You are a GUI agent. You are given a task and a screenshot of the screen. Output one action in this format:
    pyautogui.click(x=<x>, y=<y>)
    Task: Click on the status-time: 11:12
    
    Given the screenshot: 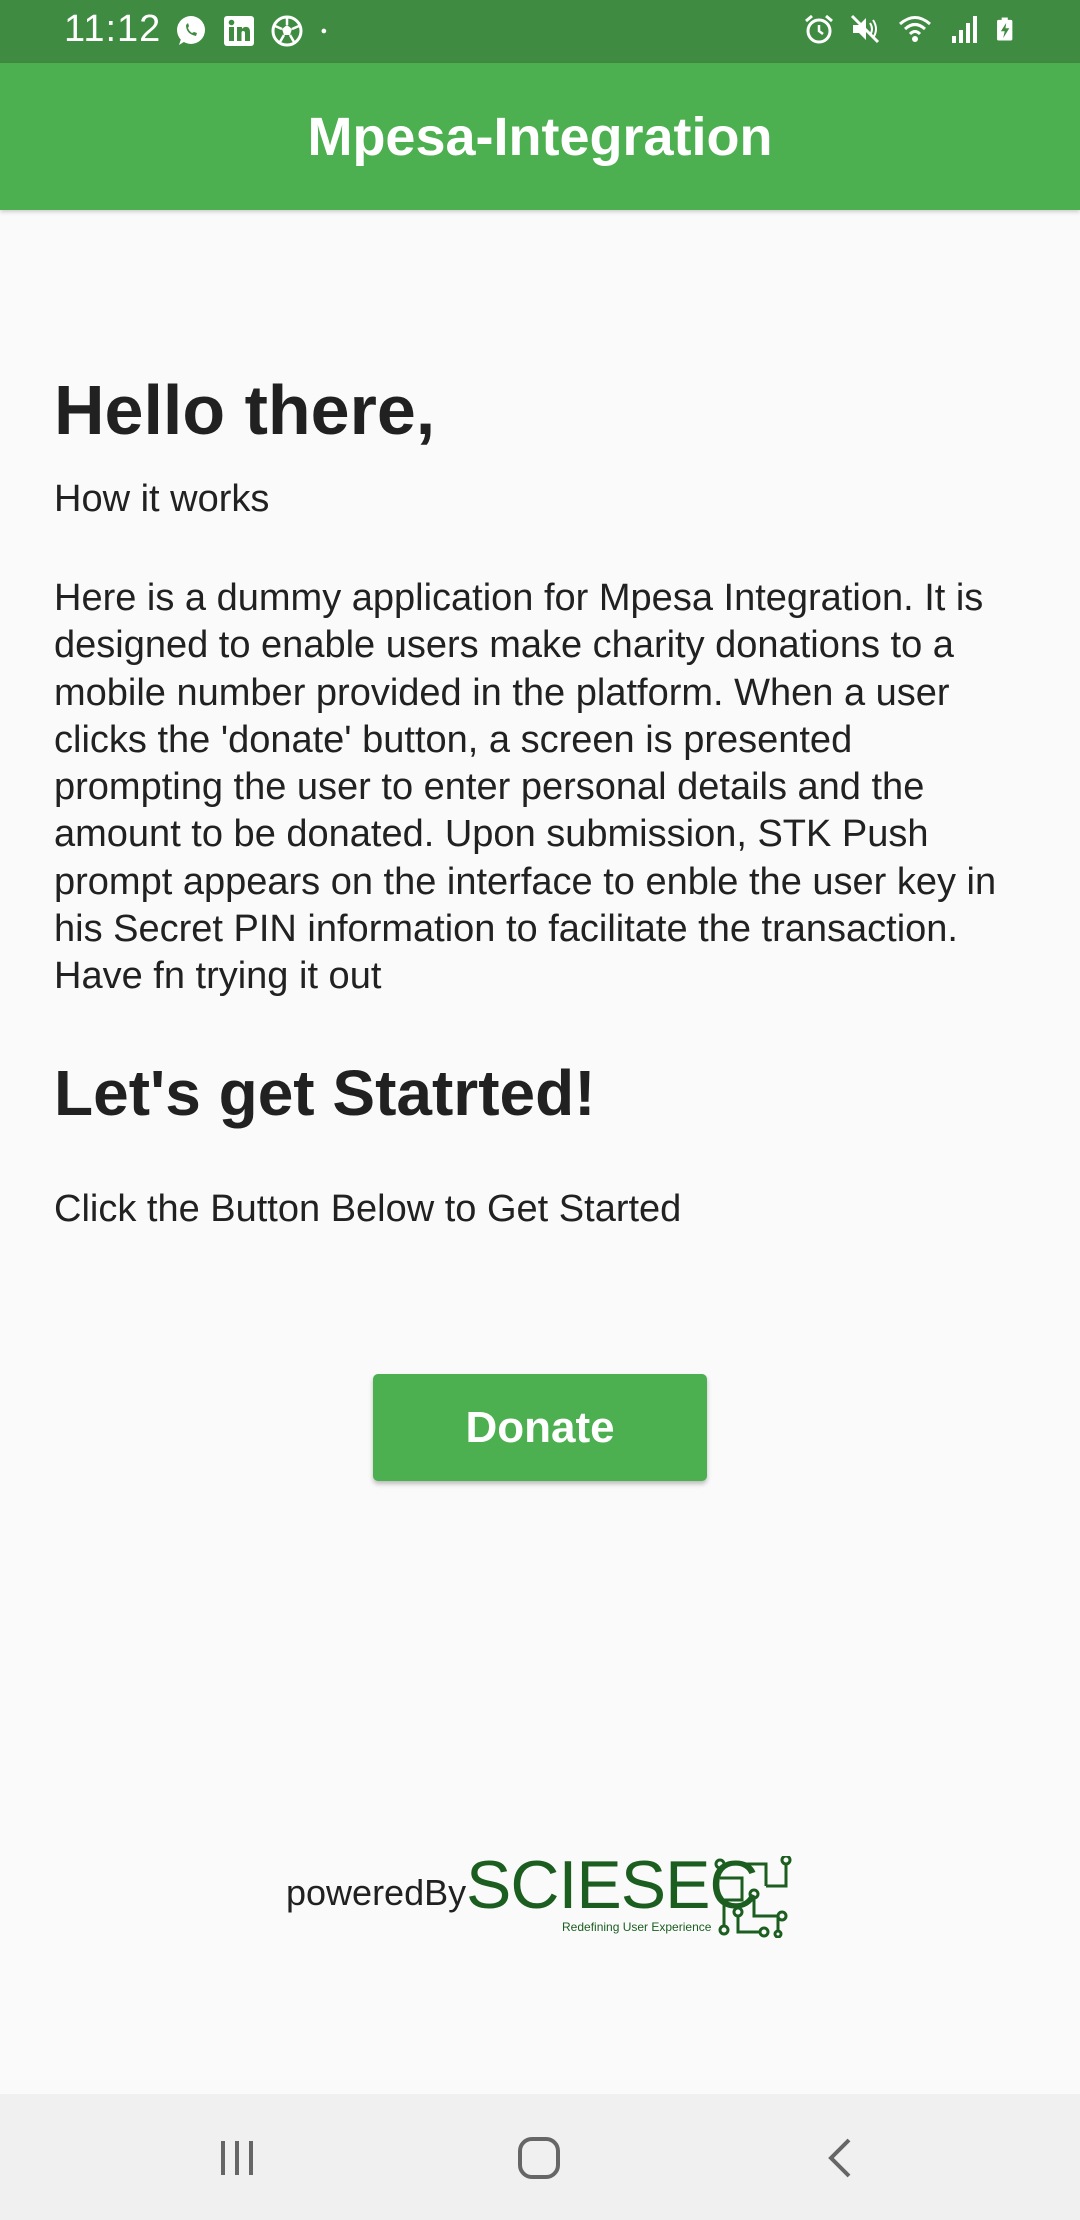 What is the action you would take?
    pyautogui.click(x=113, y=29)
    